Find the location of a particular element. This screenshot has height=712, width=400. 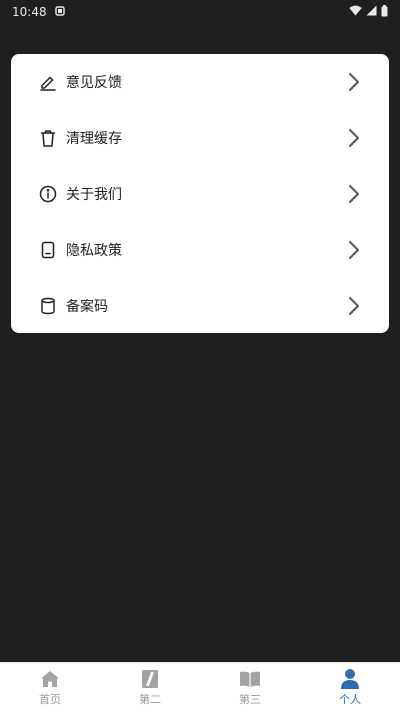

trash-icon is located at coordinates (48, 138).